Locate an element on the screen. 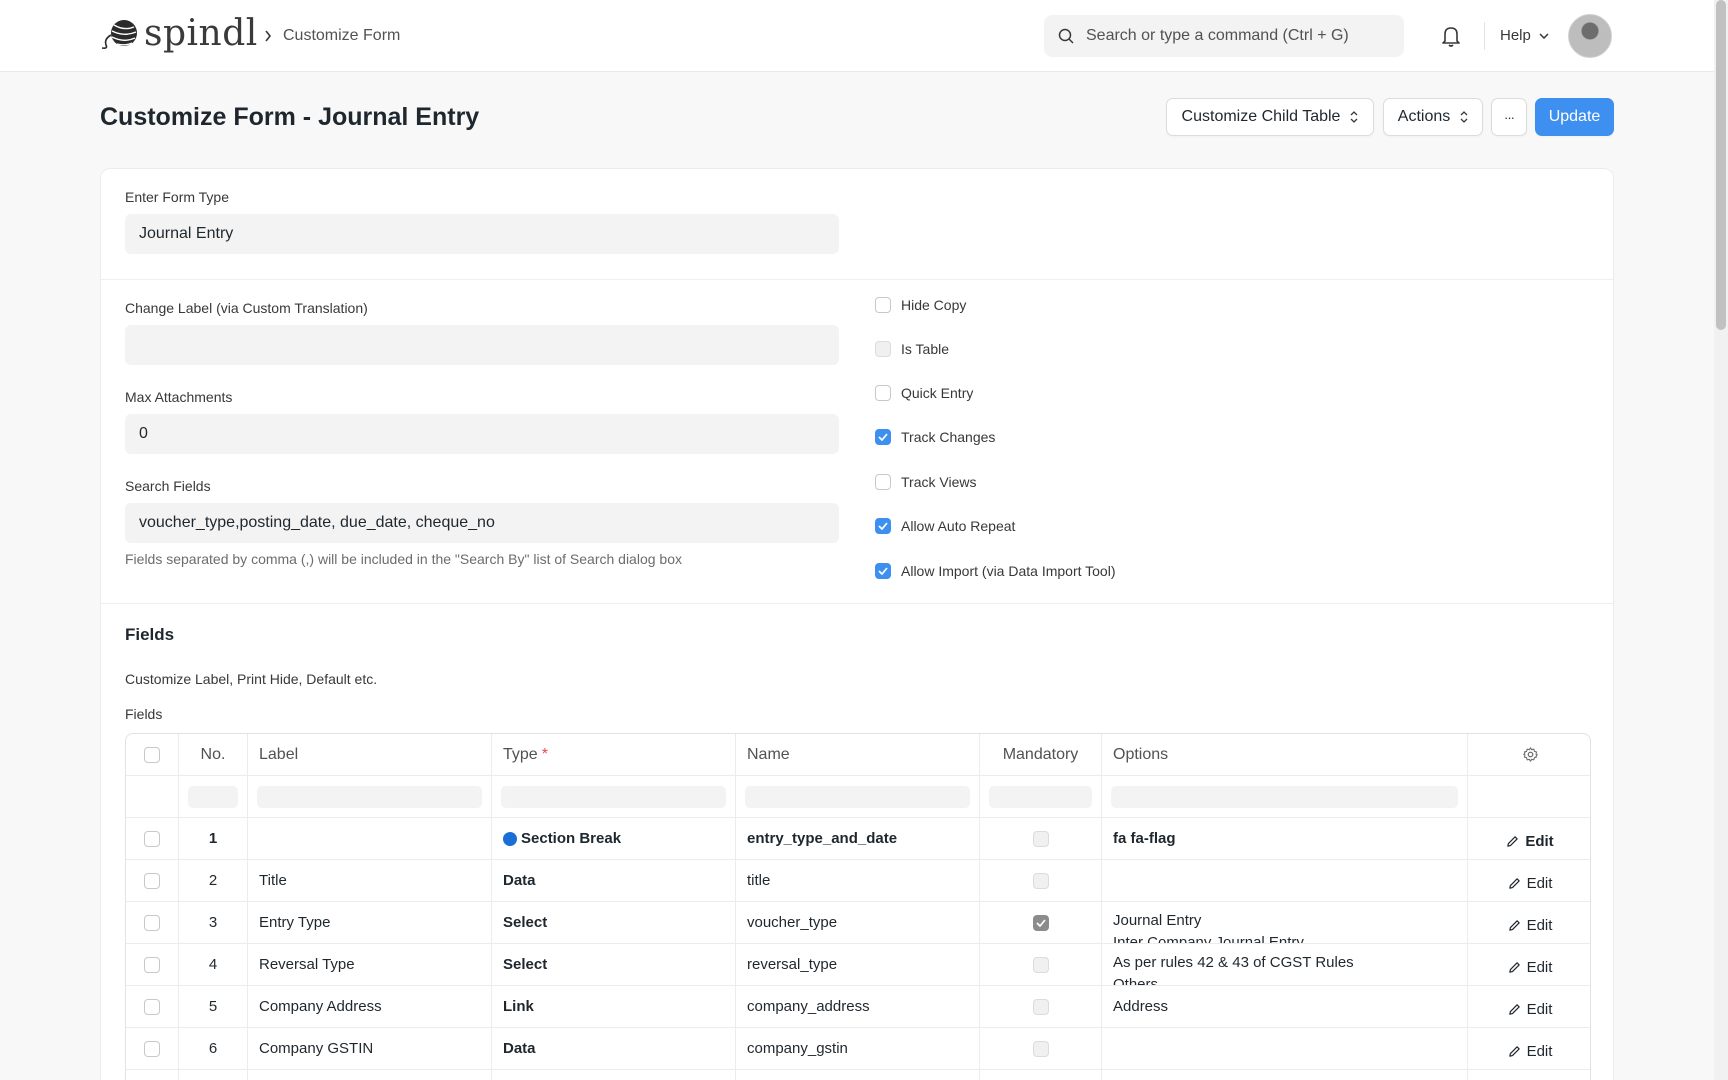  row-name: entry_type_and_date is located at coordinates (858, 838).